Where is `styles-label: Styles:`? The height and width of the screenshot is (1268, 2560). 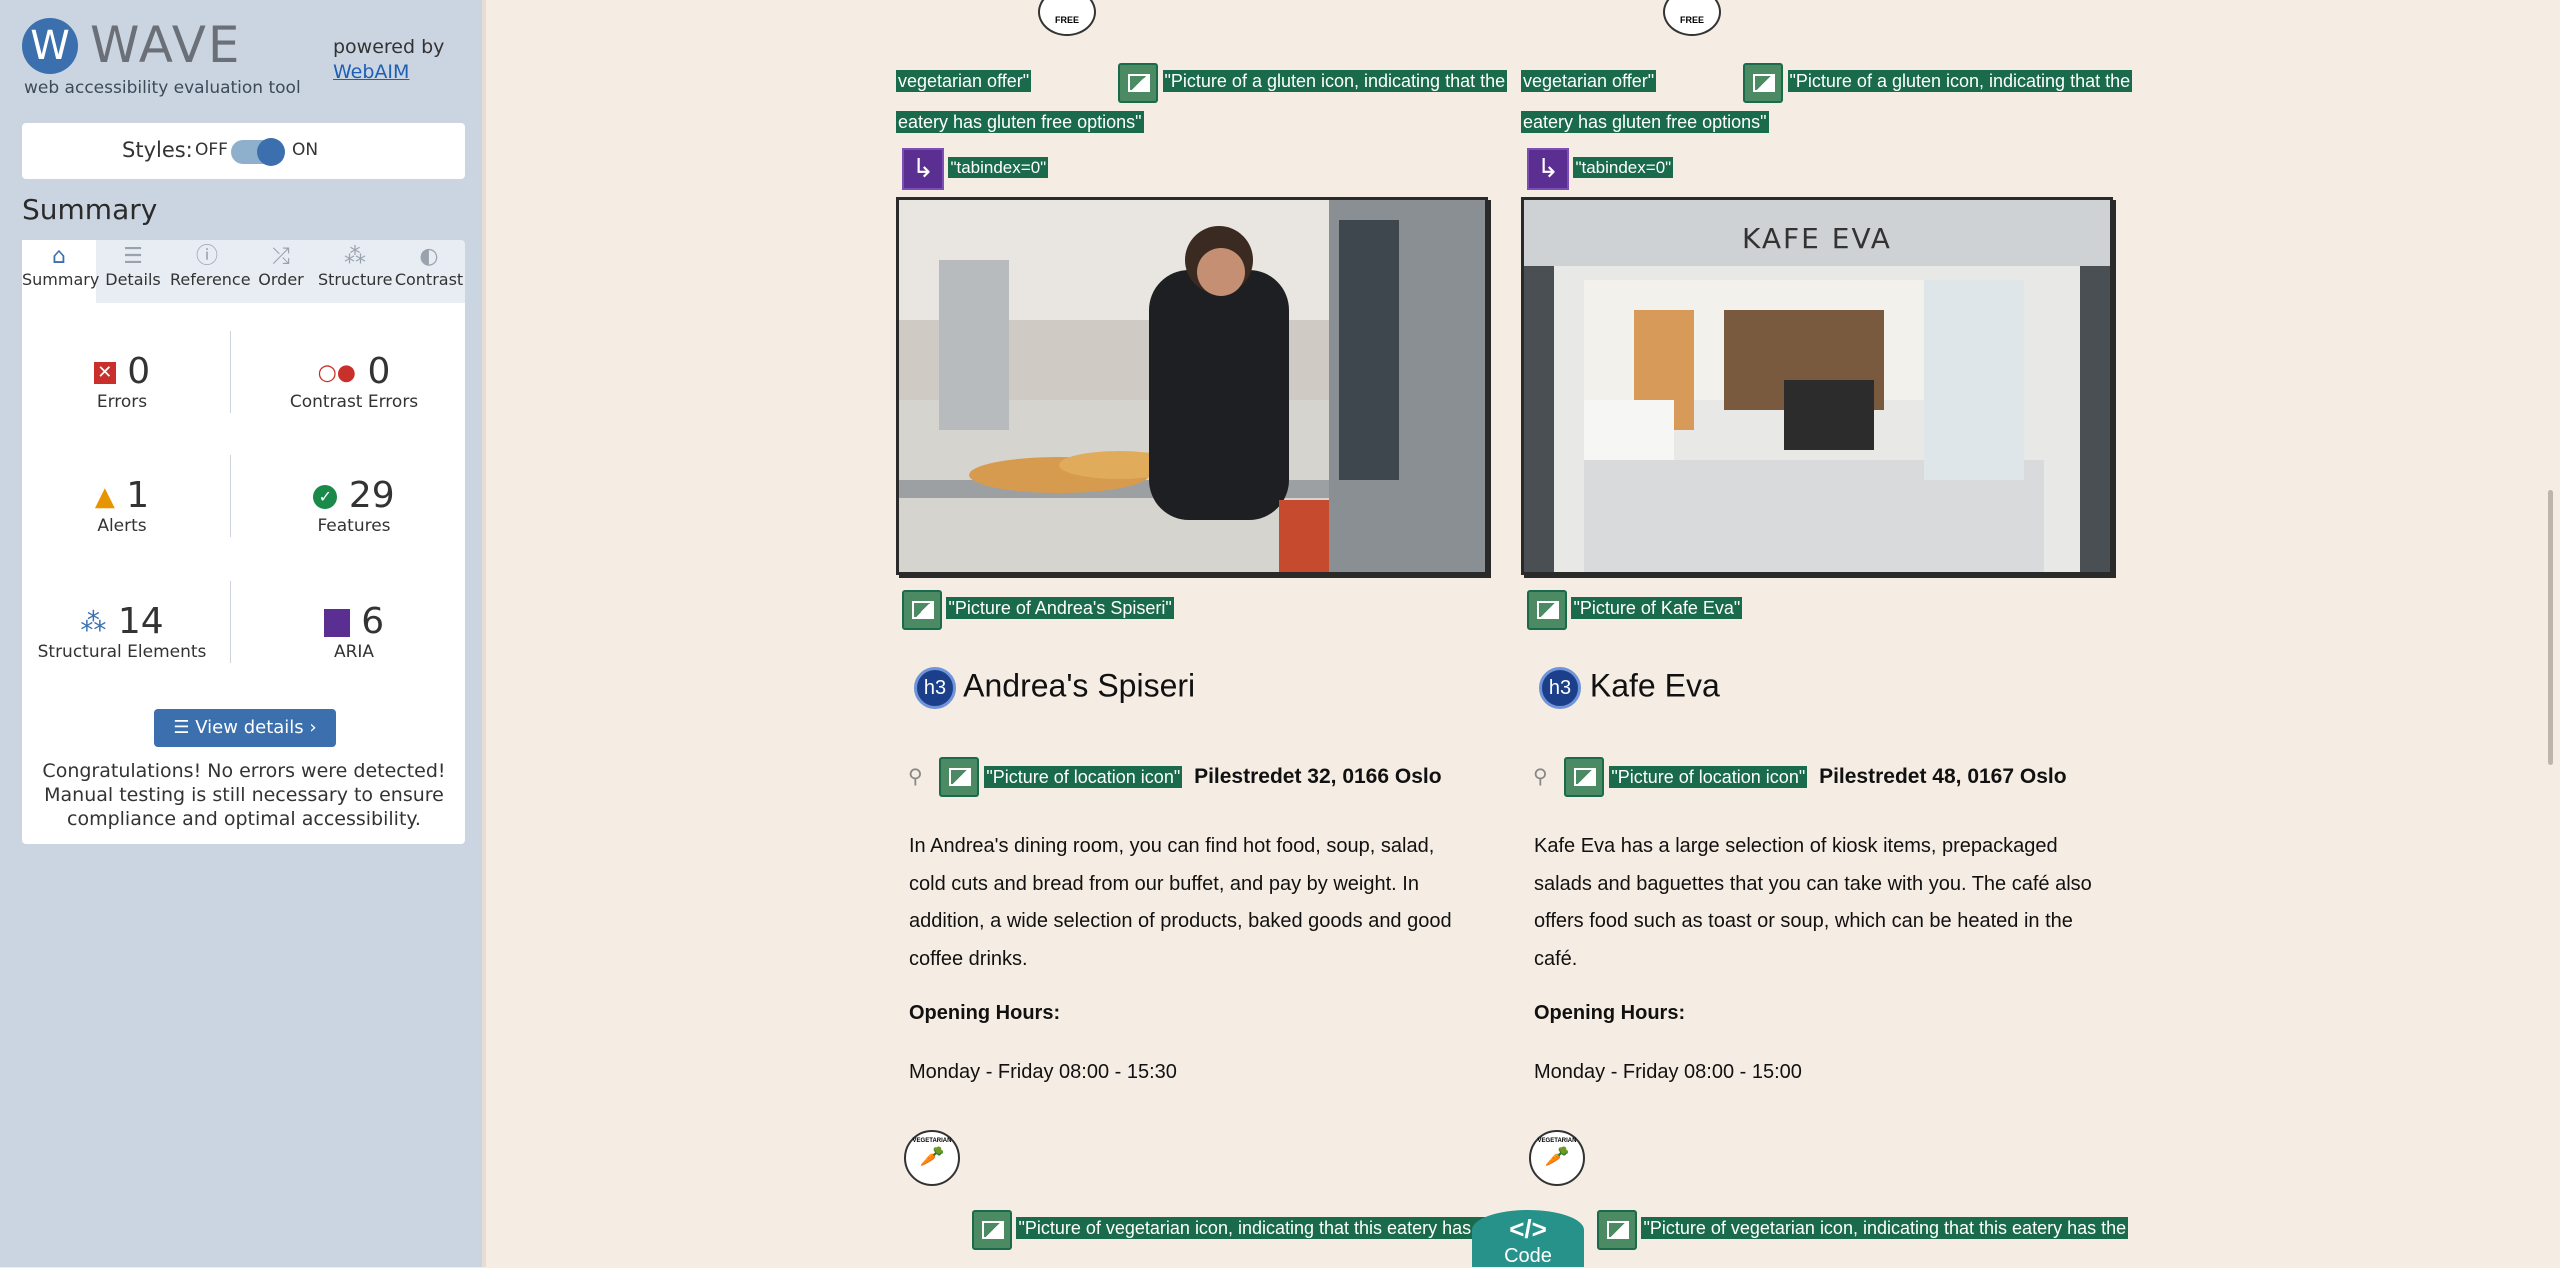 styles-label: Styles: is located at coordinates (157, 150).